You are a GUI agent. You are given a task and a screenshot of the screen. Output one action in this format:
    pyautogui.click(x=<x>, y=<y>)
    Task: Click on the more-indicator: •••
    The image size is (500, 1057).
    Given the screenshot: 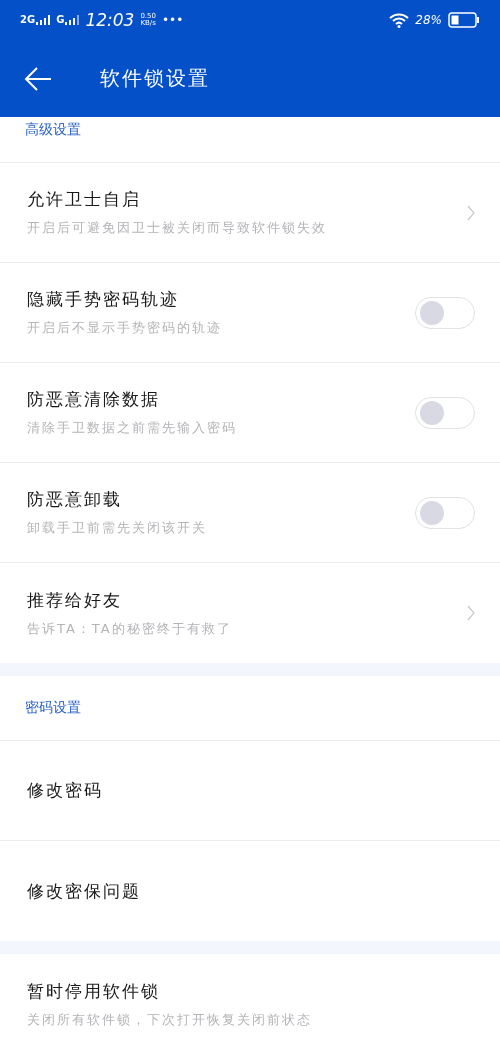 What is the action you would take?
    pyautogui.click(x=173, y=20)
    